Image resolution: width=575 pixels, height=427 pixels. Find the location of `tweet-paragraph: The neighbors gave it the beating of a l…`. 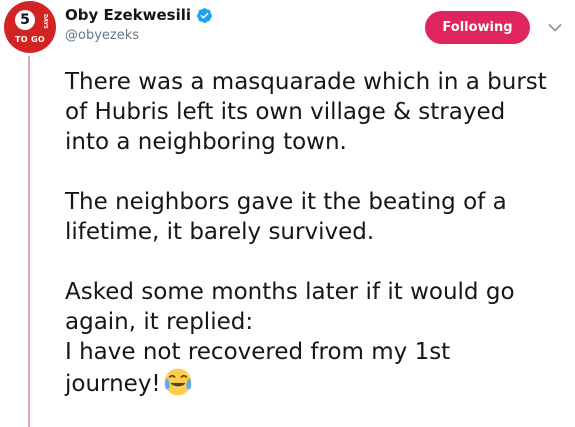

tweet-paragraph: The neighbors gave it the beating of a l… is located at coordinates (315, 217).